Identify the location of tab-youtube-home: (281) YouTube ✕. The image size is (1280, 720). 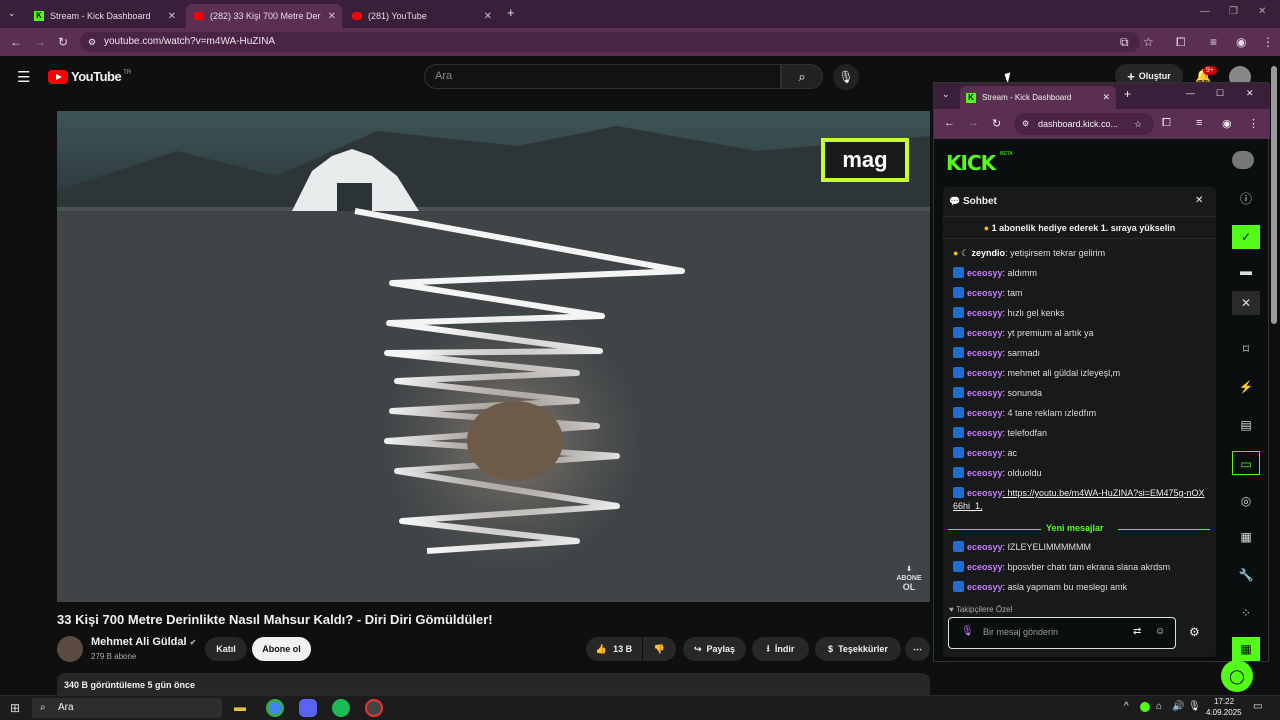
(421, 16).